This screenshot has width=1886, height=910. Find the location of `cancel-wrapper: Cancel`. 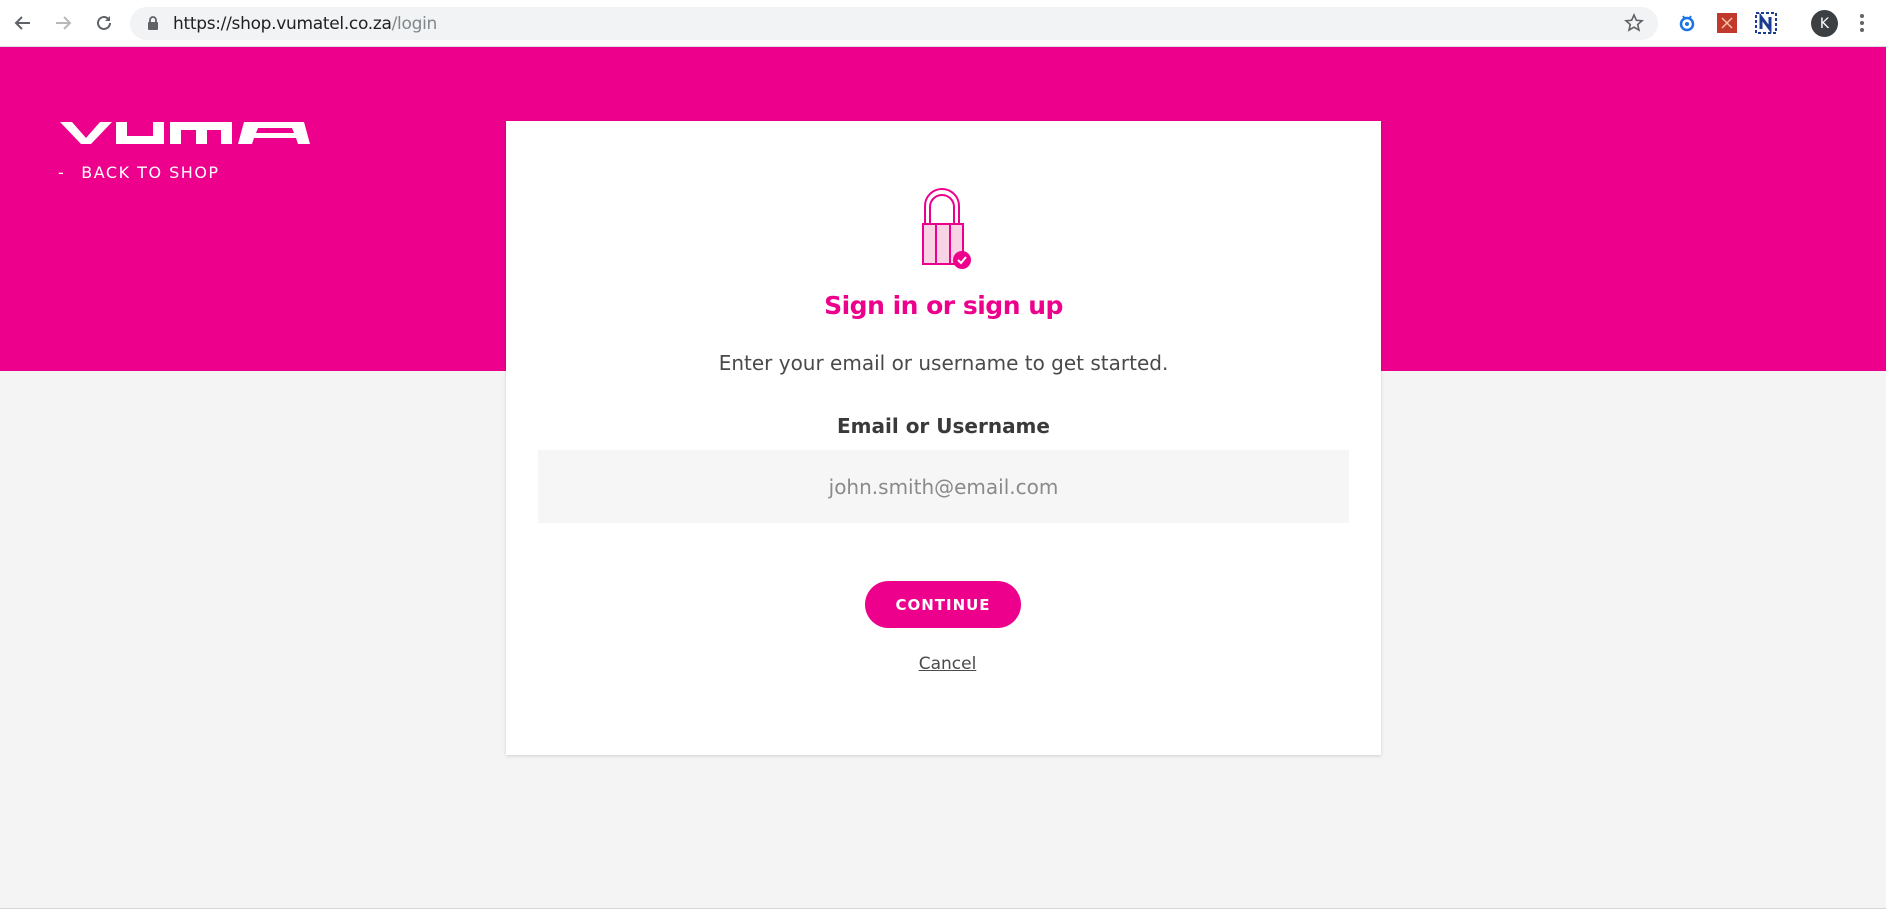

cancel-wrapper: Cancel is located at coordinates (943, 664).